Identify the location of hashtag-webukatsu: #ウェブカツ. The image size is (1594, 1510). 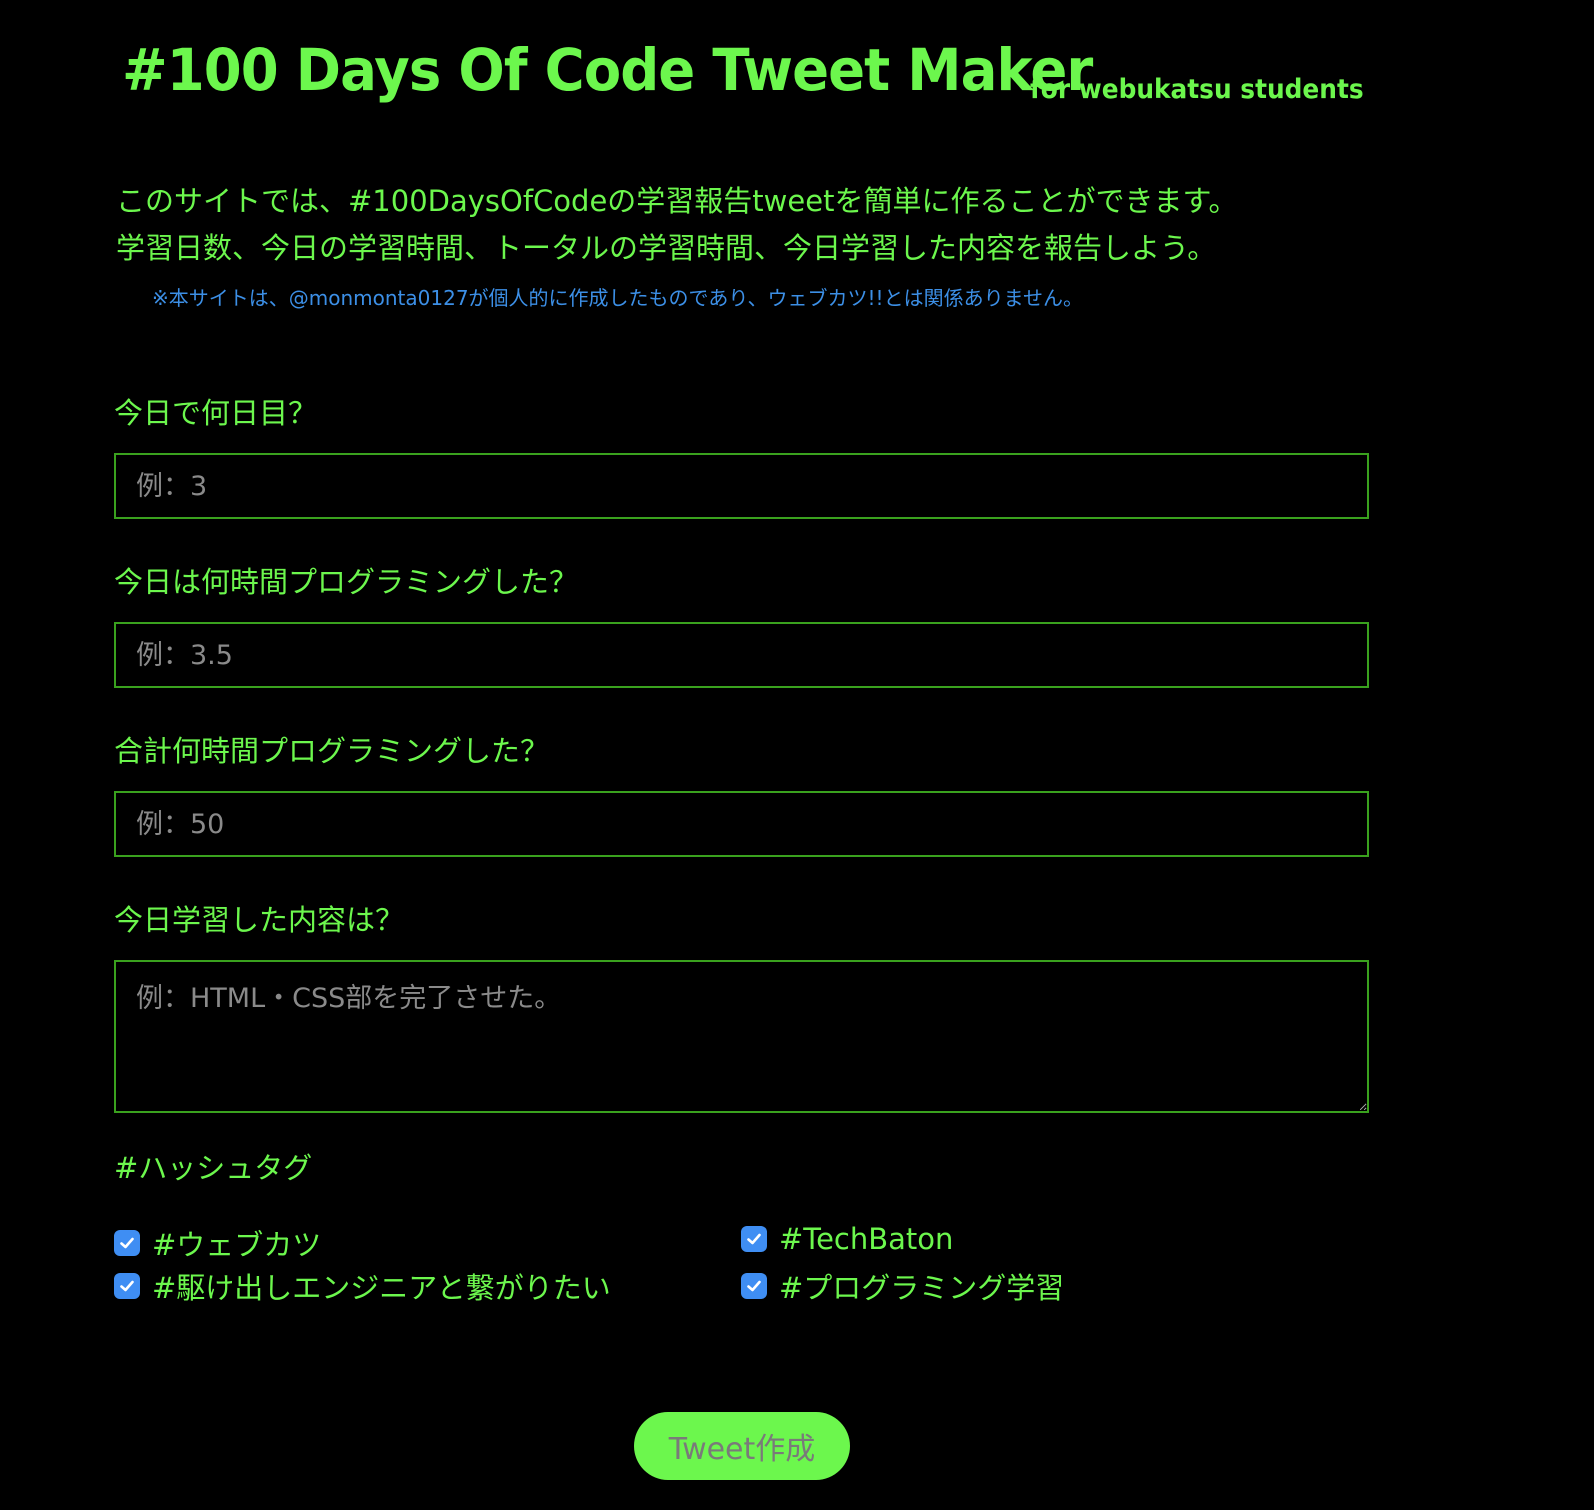
(217, 1243).